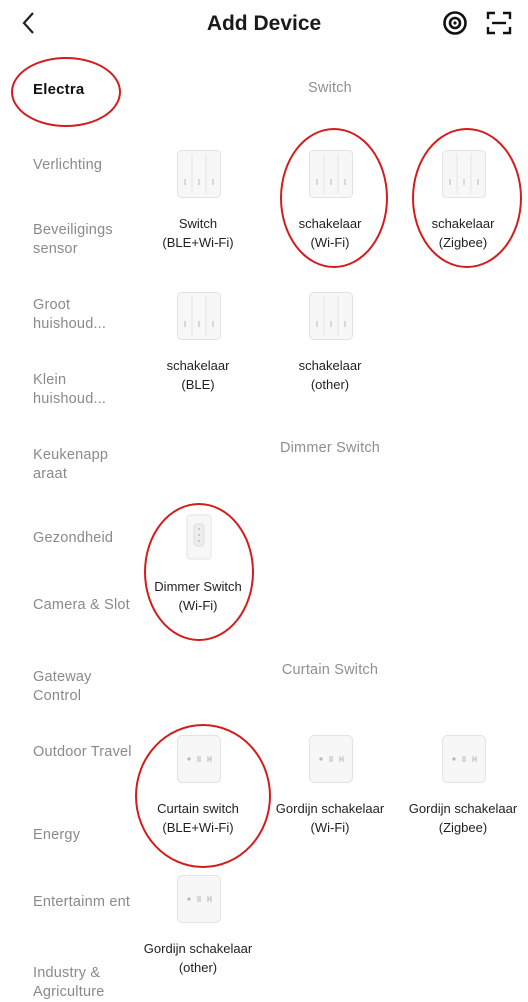  Describe the element at coordinates (264, 25) in the screenshot. I see `header-bar: Add Device` at that location.